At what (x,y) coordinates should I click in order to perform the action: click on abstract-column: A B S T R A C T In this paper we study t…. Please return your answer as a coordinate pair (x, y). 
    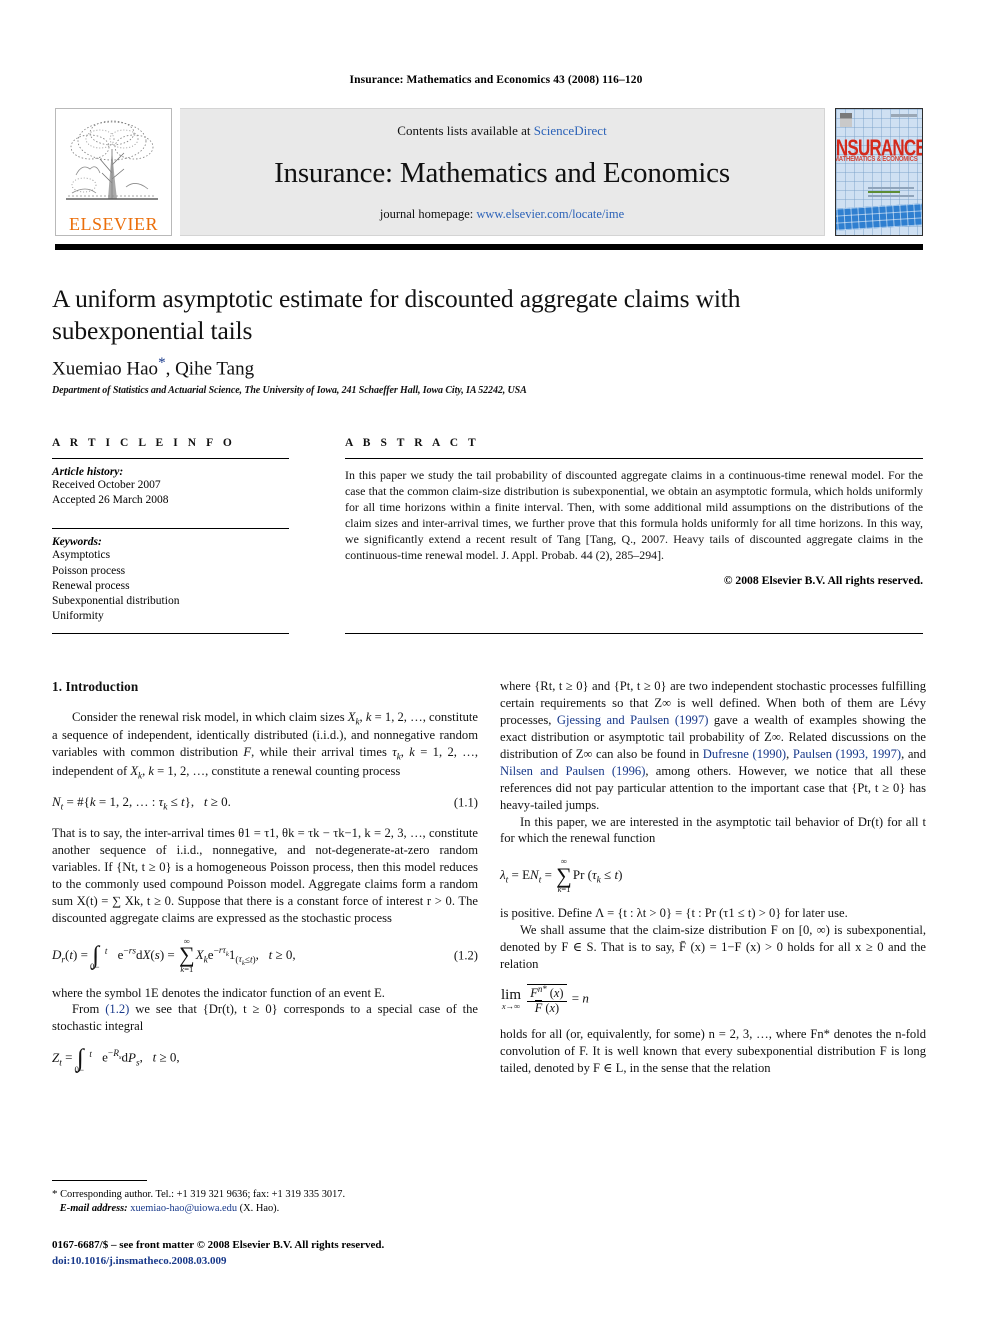
    Looking at the image, I should click on (634, 512).